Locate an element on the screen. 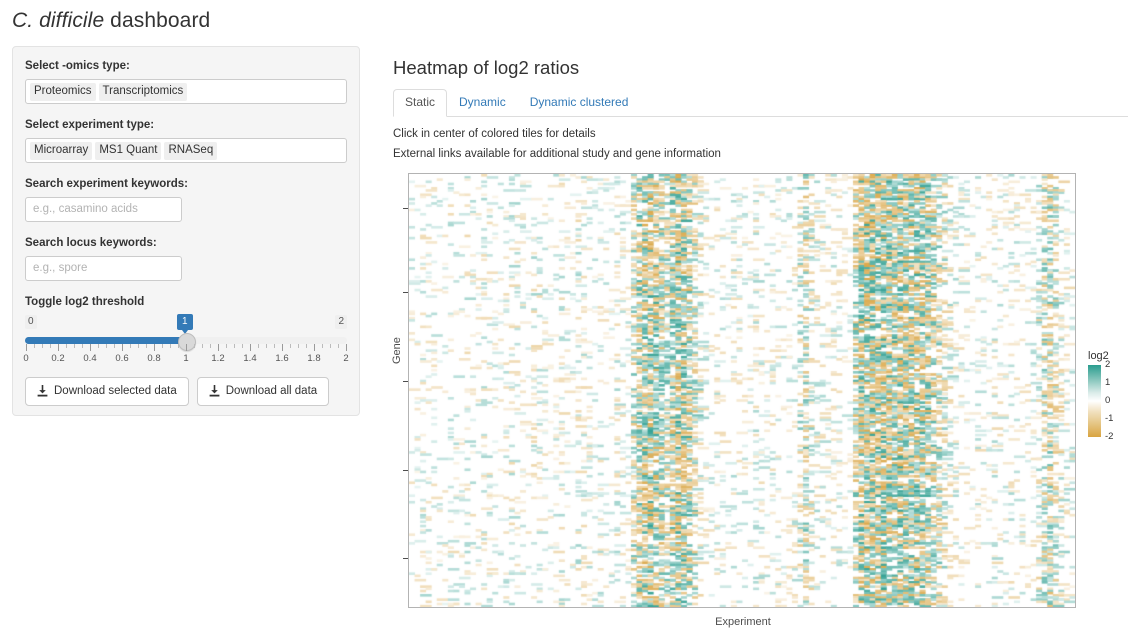 The image size is (1140, 632). log2-threshold-slider: 0 2 1 0 0.2 0.4 0.6 0.8 1 1.2 1.4 1.6 1.8 2 is located at coordinates (186, 340).